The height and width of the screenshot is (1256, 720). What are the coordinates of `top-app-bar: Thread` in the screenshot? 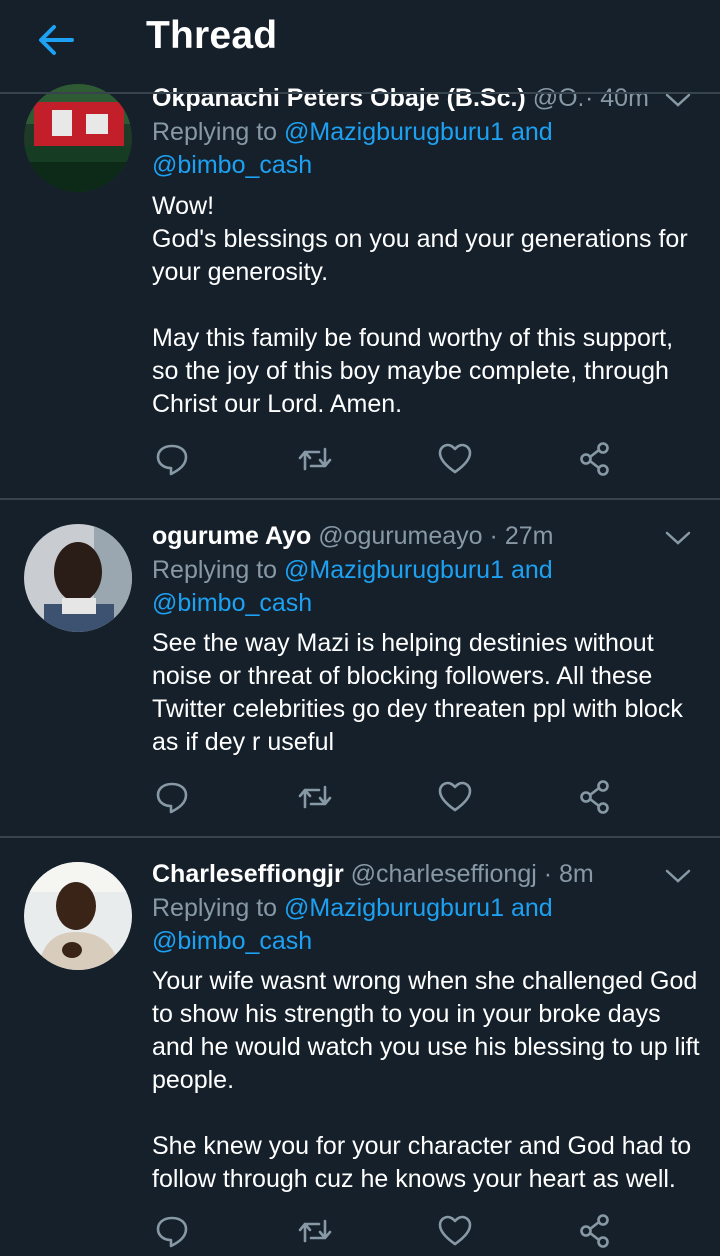 It's located at (360, 41).